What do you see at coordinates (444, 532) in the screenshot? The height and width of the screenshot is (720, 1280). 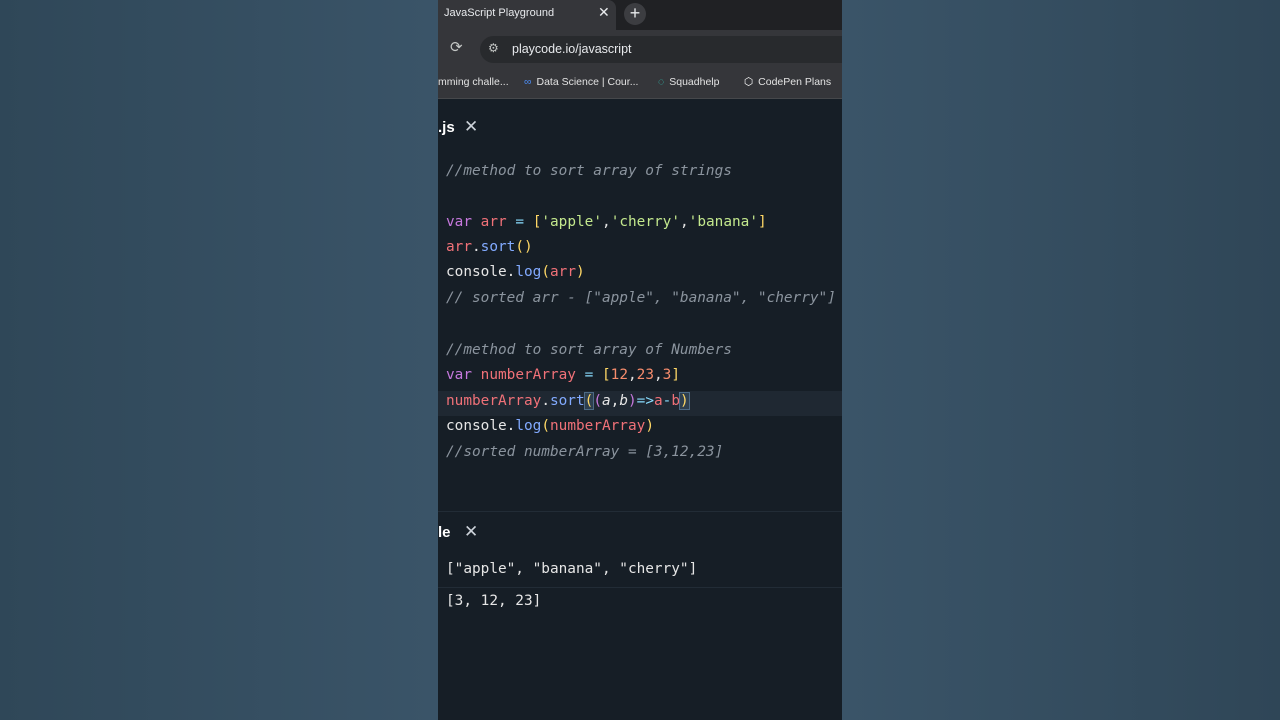 I see `console-tab-label: le` at bounding box center [444, 532].